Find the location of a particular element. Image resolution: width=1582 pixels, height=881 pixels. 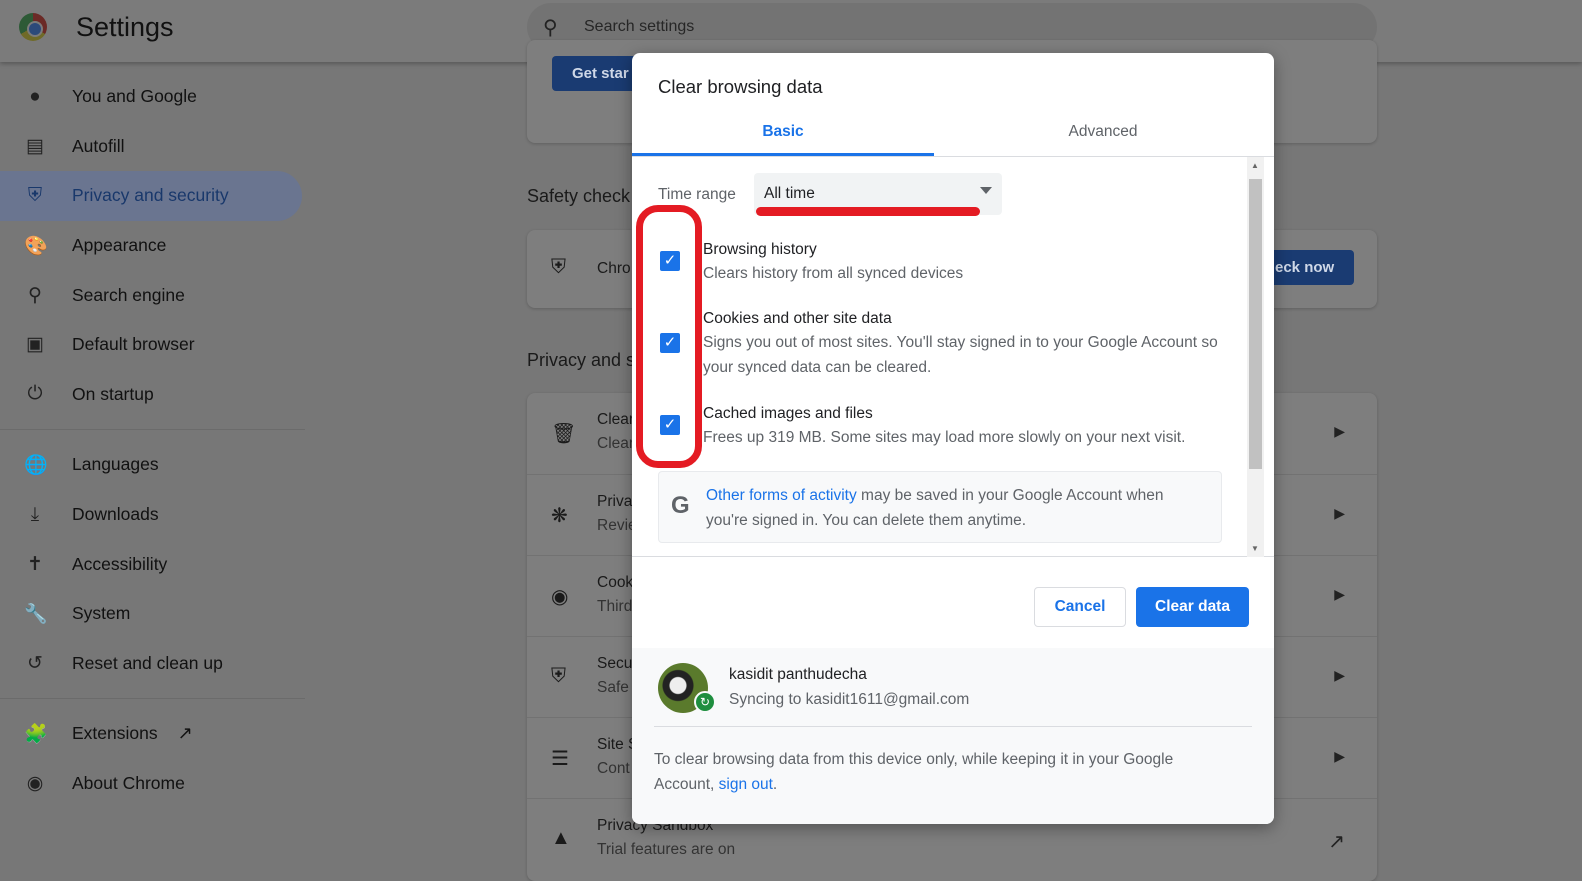

sidebar-item-accessibility: ✝ Accessibility is located at coordinates (151, 564).